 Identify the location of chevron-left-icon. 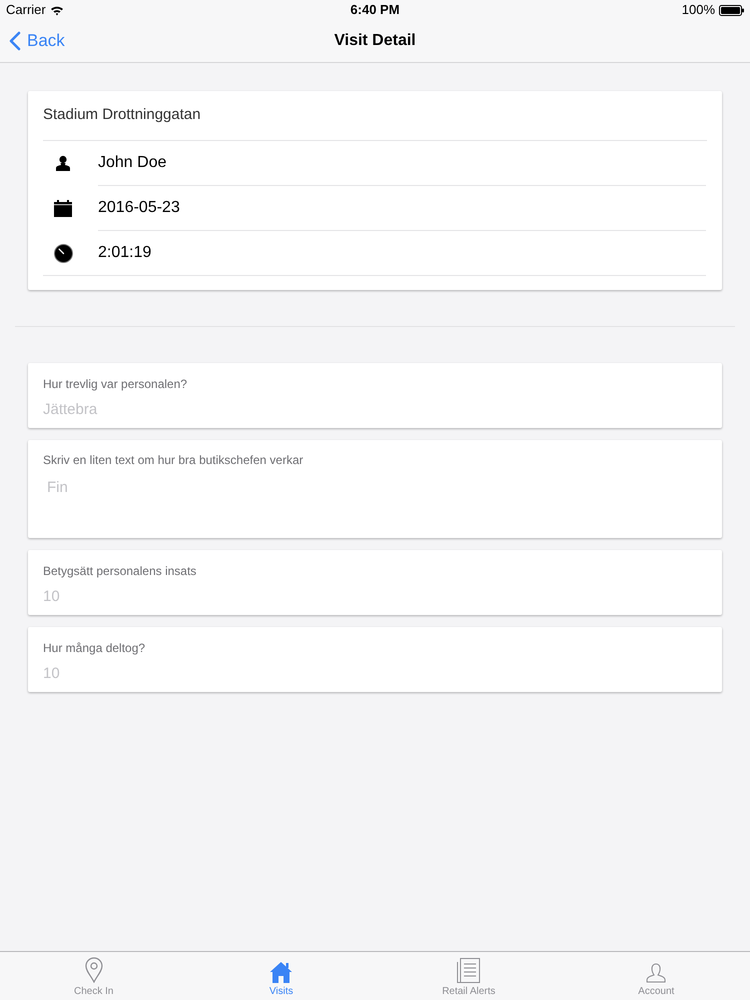
(15, 41).